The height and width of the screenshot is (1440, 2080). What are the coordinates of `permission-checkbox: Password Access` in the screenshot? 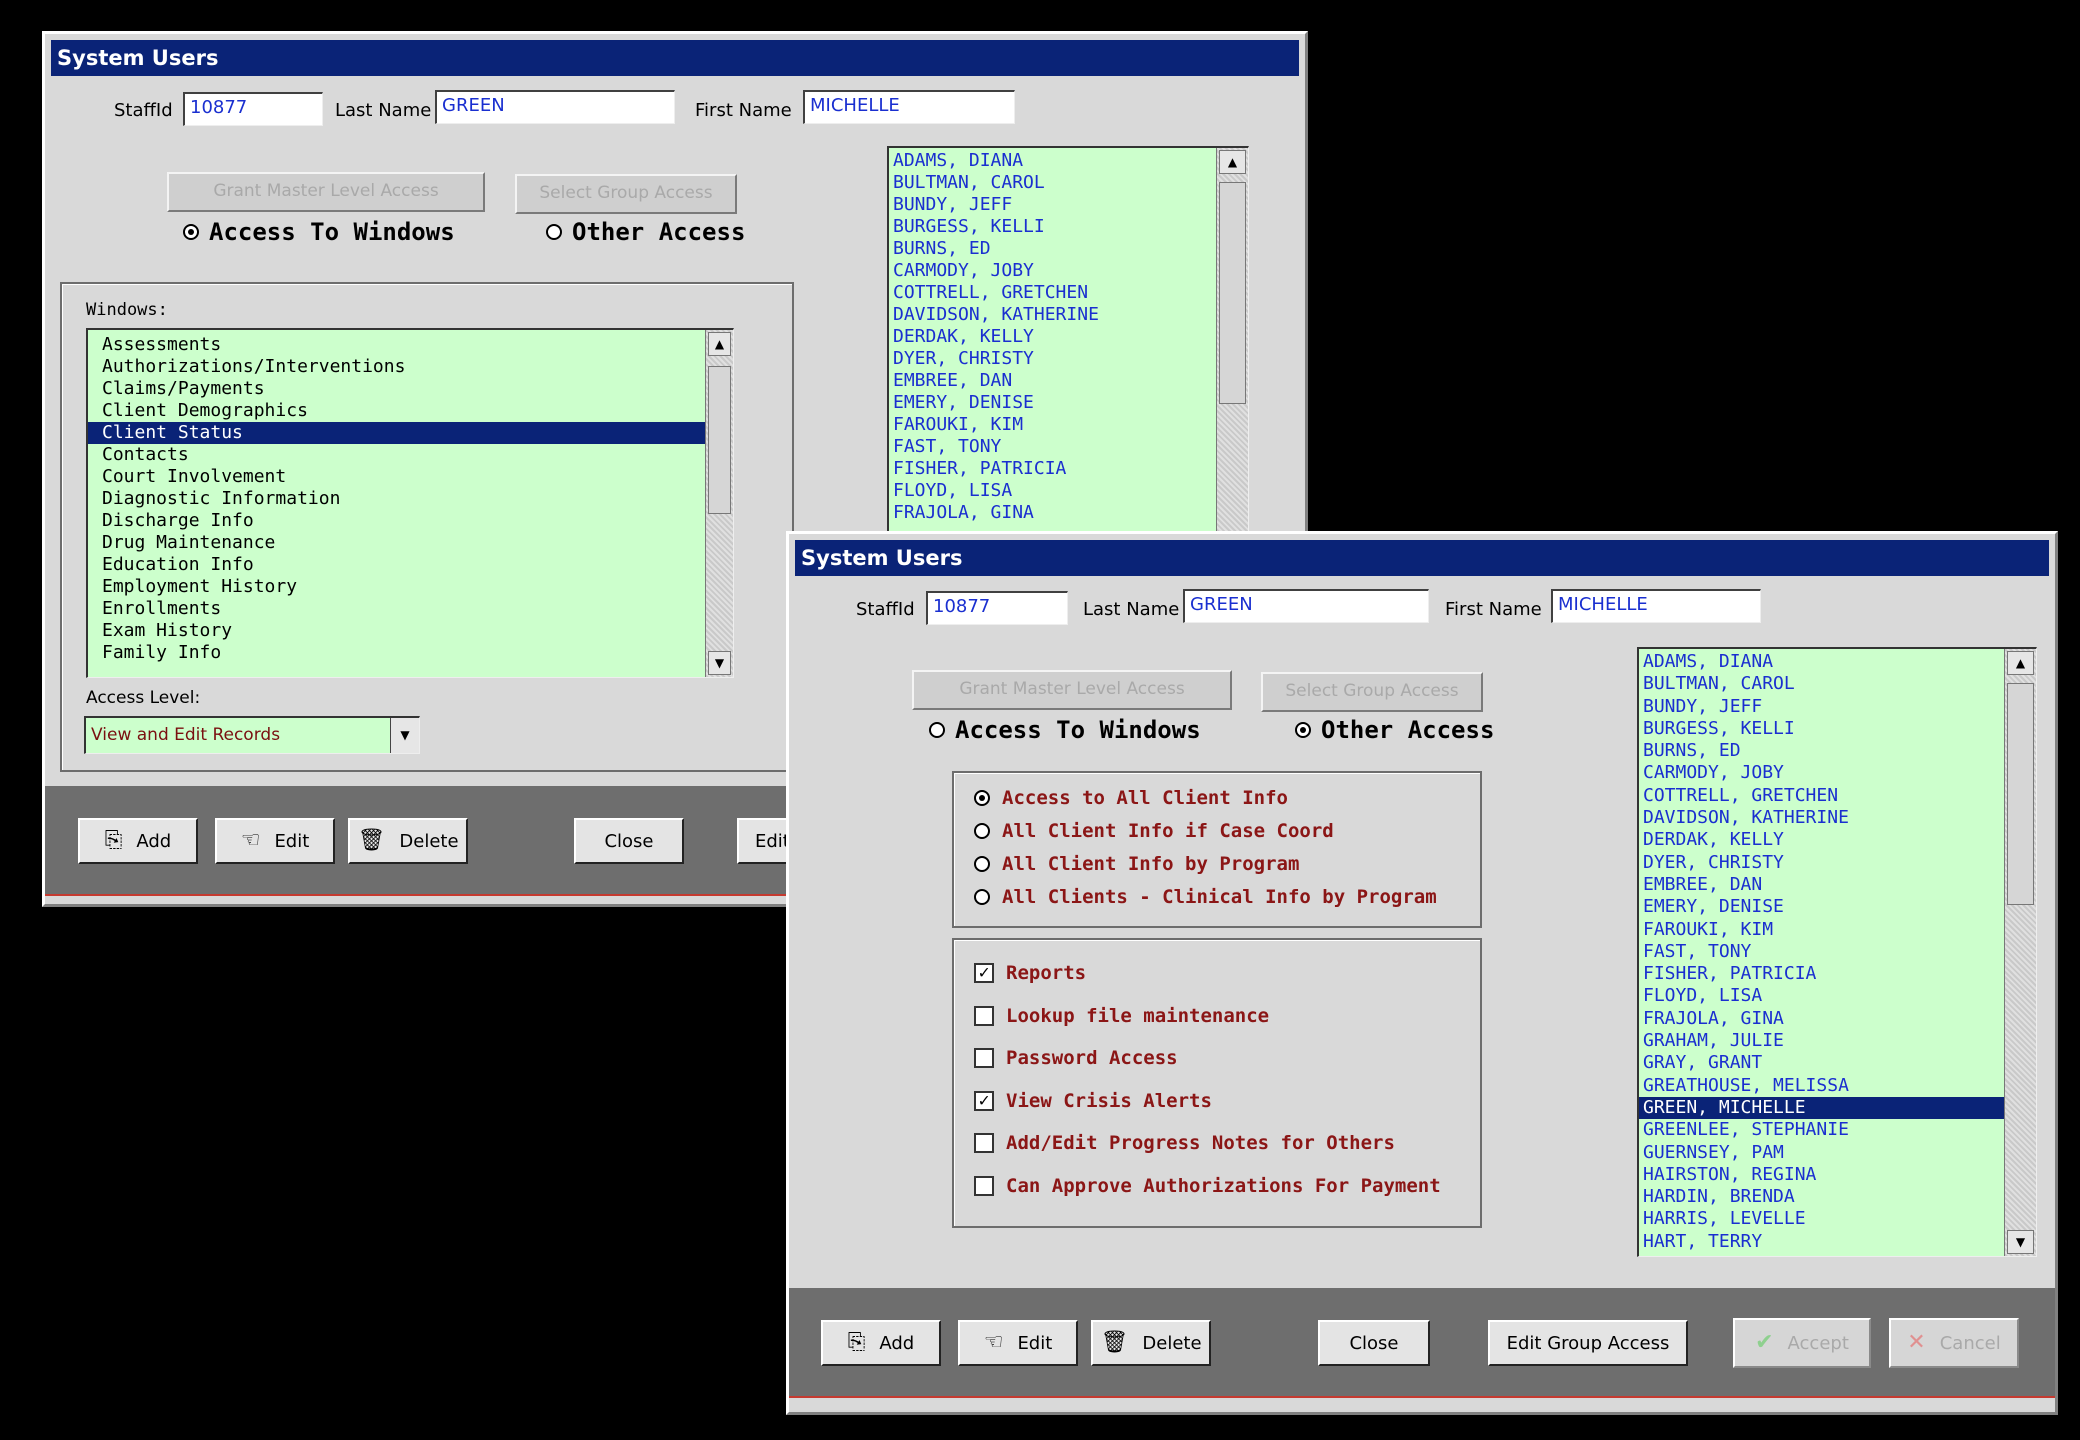 It's located at (1076, 1058).